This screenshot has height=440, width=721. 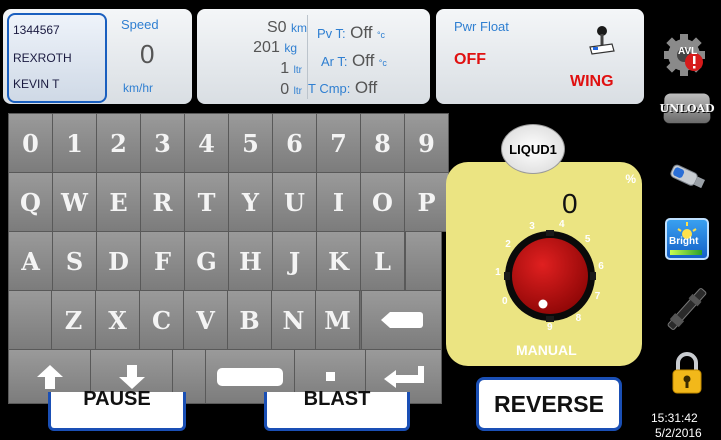 I want to click on key-3: 3, so click(x=162, y=143).